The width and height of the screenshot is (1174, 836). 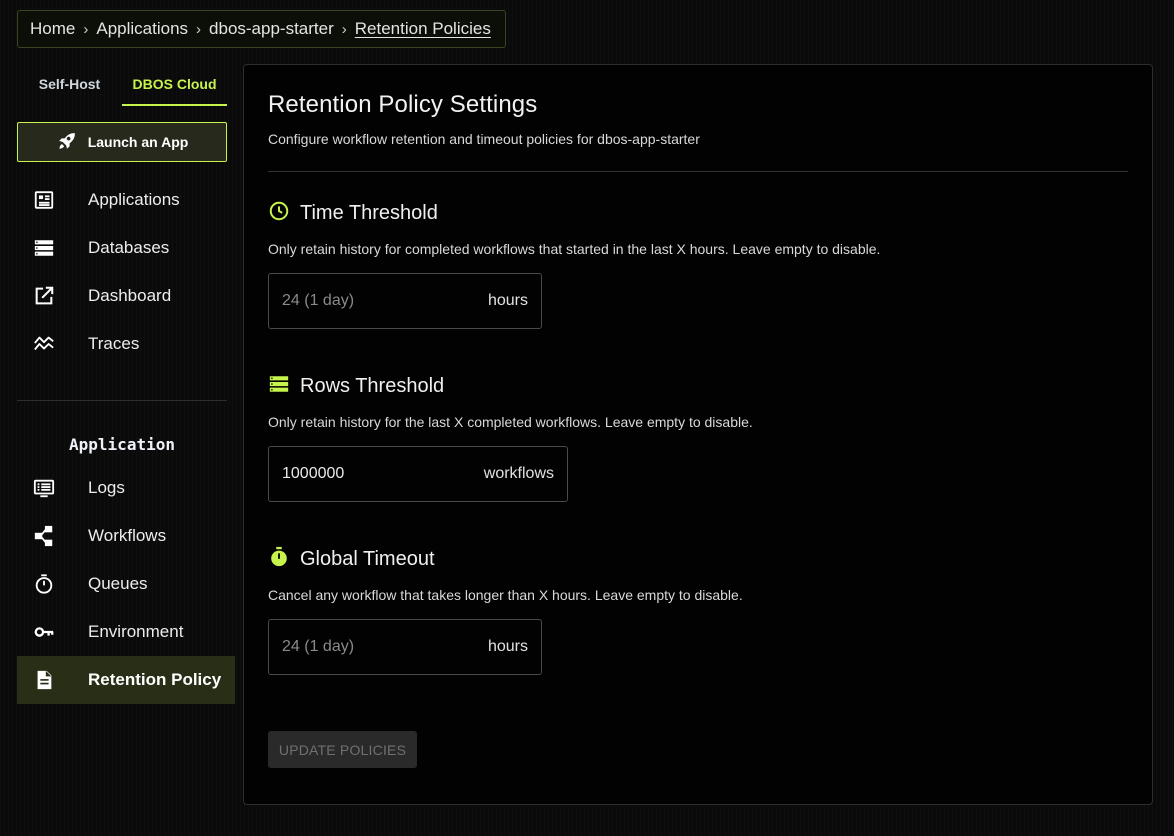 What do you see at coordinates (271, 29) in the screenshot?
I see `breadcrumb-app: dbos-app-starter` at bounding box center [271, 29].